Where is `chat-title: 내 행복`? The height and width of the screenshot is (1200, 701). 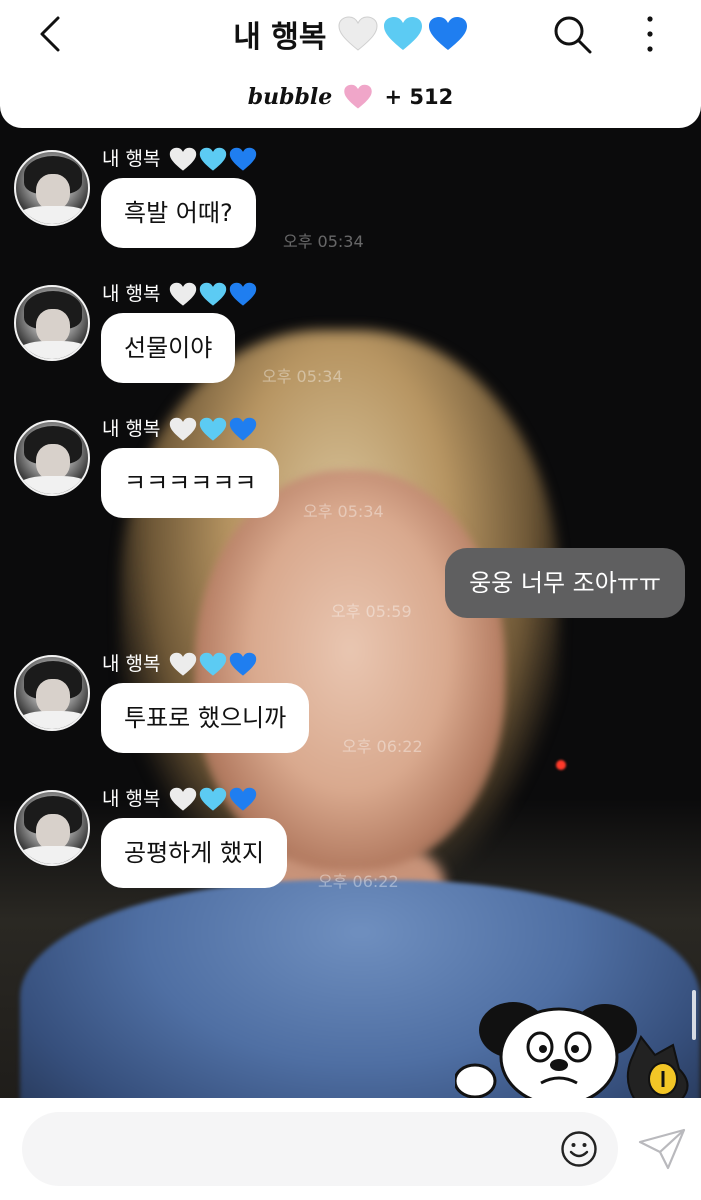 chat-title: 내 행복 is located at coordinates (280, 37).